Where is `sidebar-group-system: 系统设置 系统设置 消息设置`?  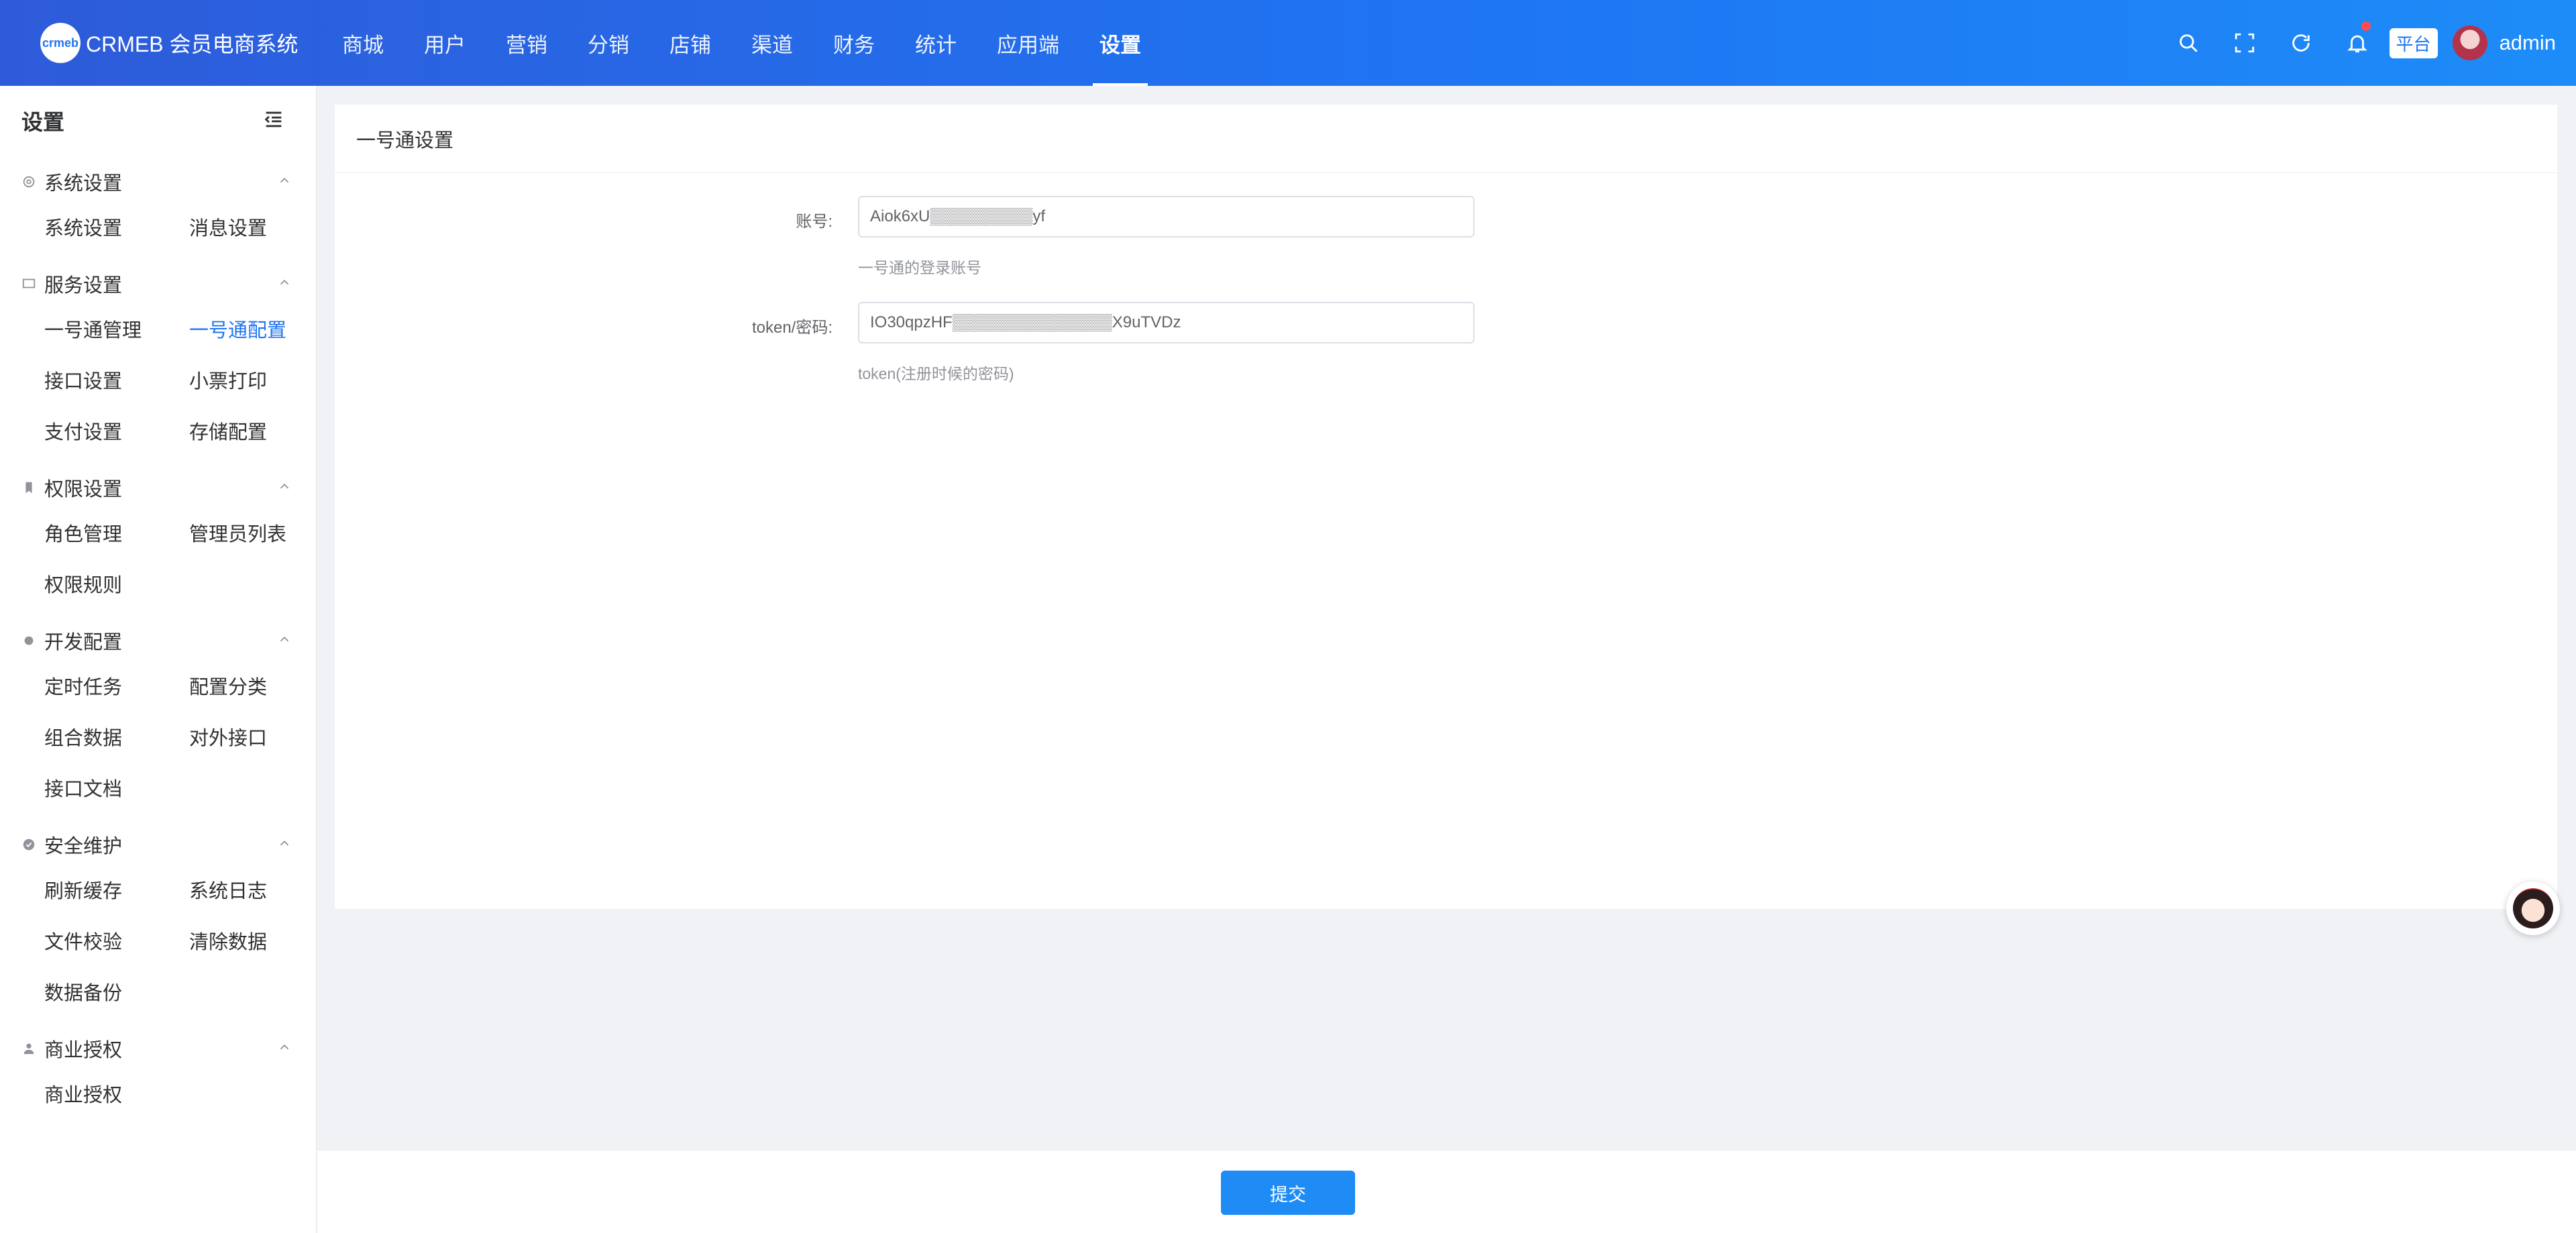 sidebar-group-system: 系统设置 系统设置 消息设置 is located at coordinates (158, 207).